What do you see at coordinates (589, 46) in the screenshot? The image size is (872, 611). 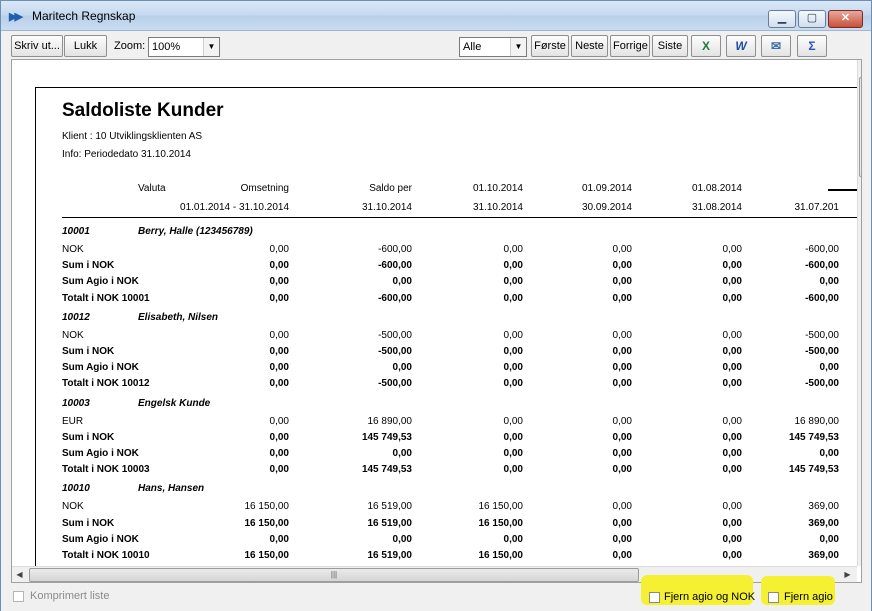 I see `next-page-button: Neste` at bounding box center [589, 46].